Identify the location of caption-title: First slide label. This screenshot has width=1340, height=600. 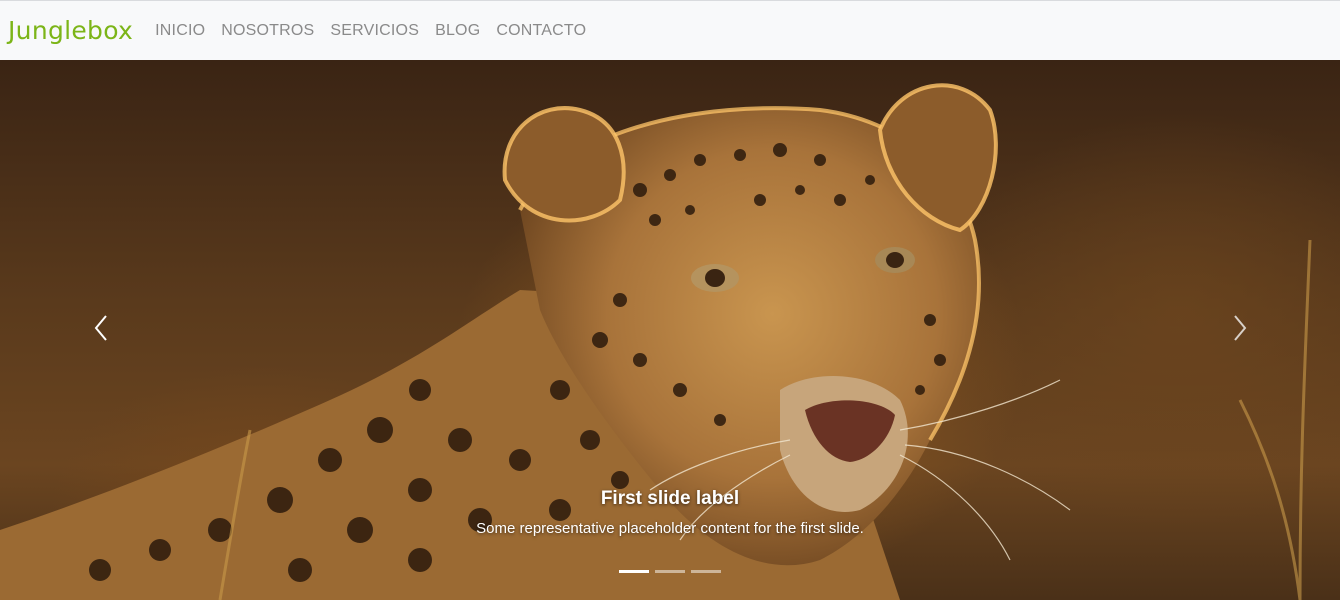
(670, 498).